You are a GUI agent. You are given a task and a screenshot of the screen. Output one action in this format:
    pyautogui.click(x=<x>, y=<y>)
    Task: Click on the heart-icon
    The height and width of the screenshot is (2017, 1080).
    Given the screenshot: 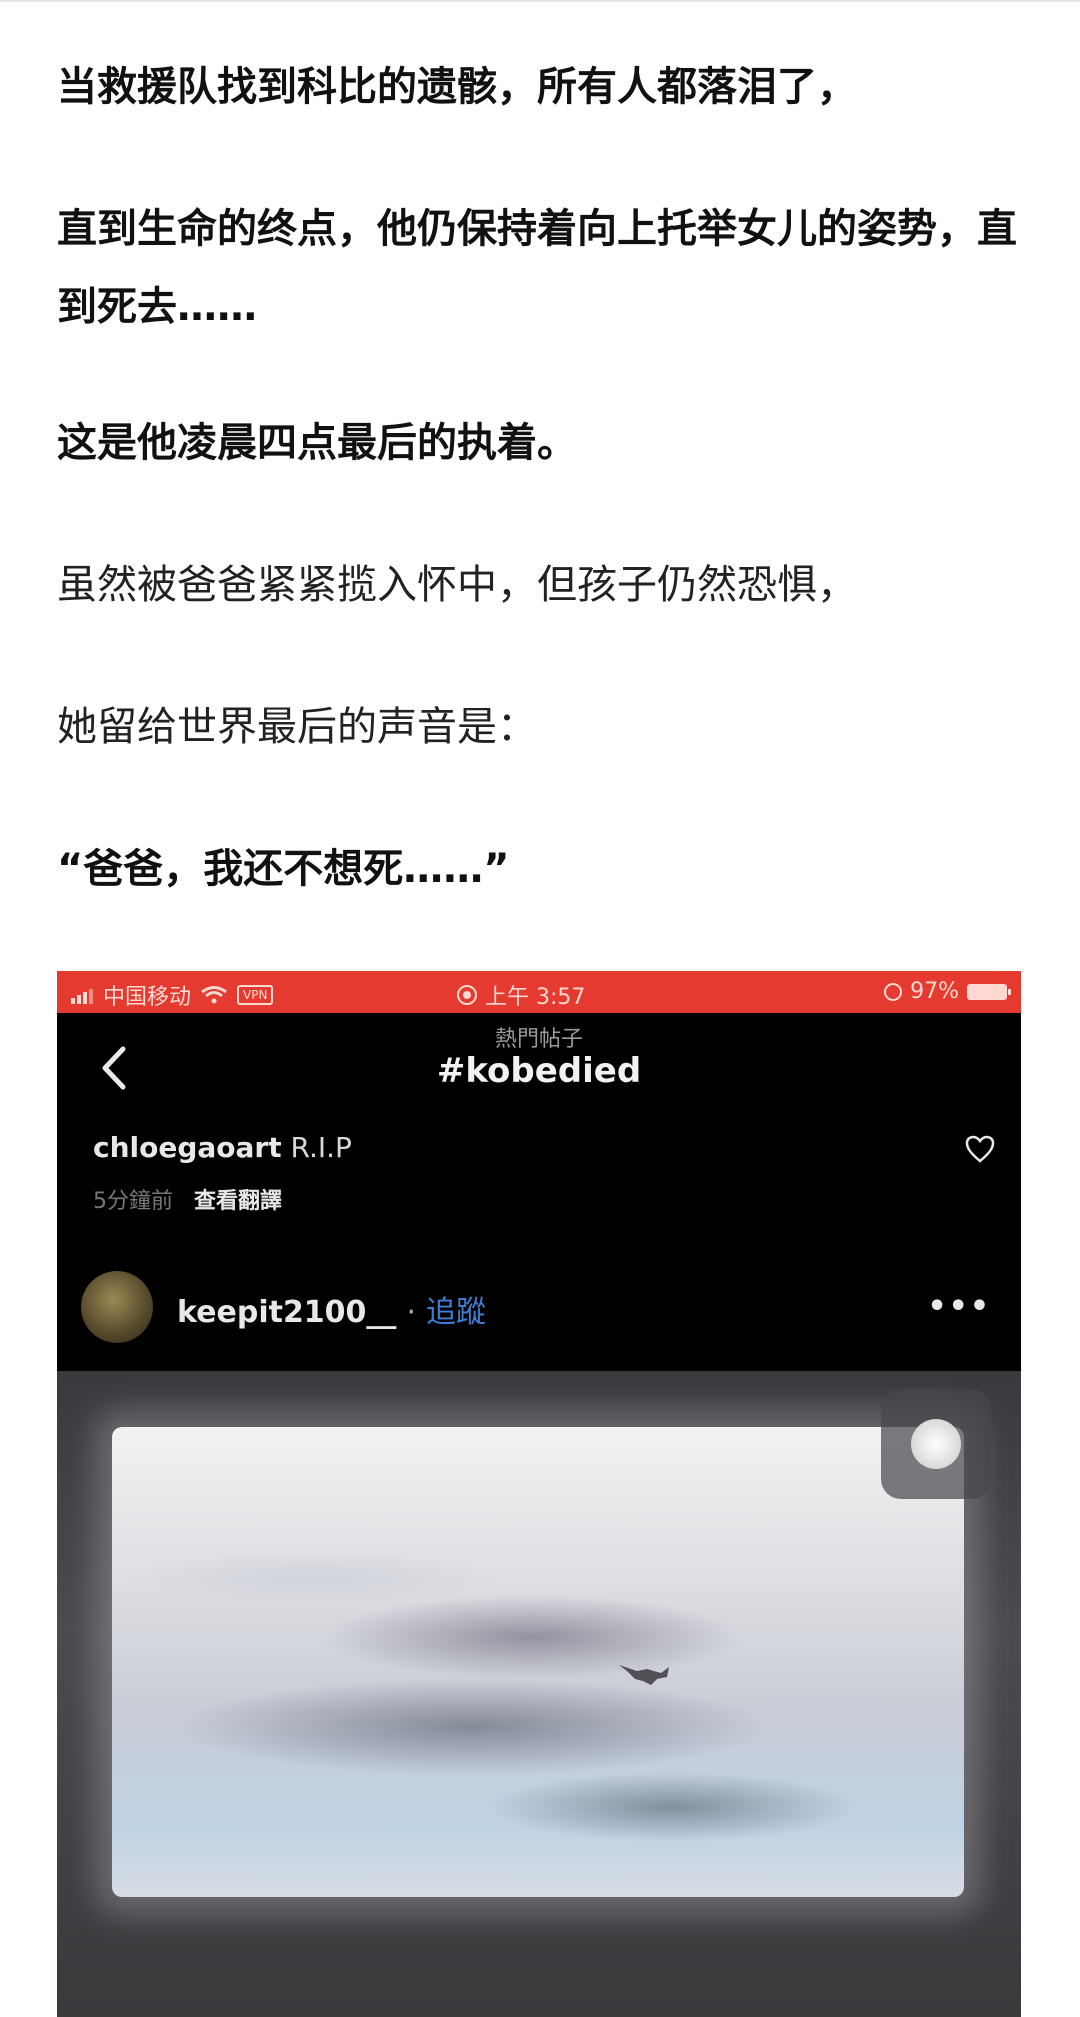 What is the action you would take?
    pyautogui.click(x=980, y=1149)
    